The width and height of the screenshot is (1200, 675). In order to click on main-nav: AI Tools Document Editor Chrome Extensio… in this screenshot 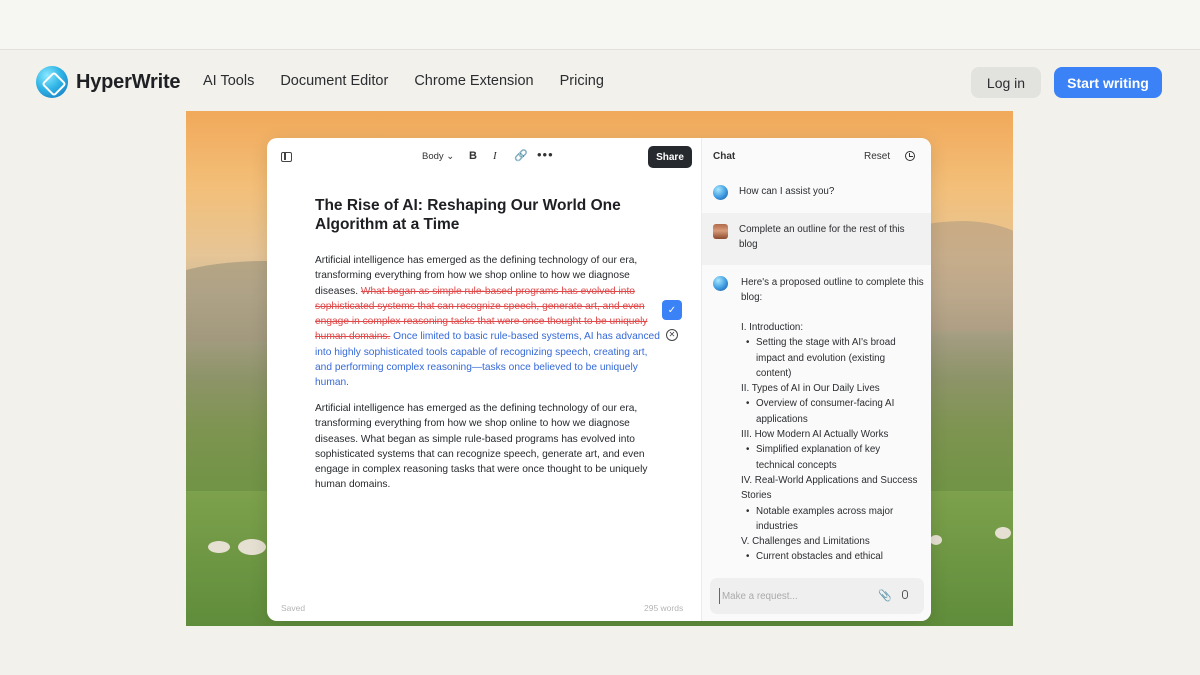, I will do `click(403, 81)`.